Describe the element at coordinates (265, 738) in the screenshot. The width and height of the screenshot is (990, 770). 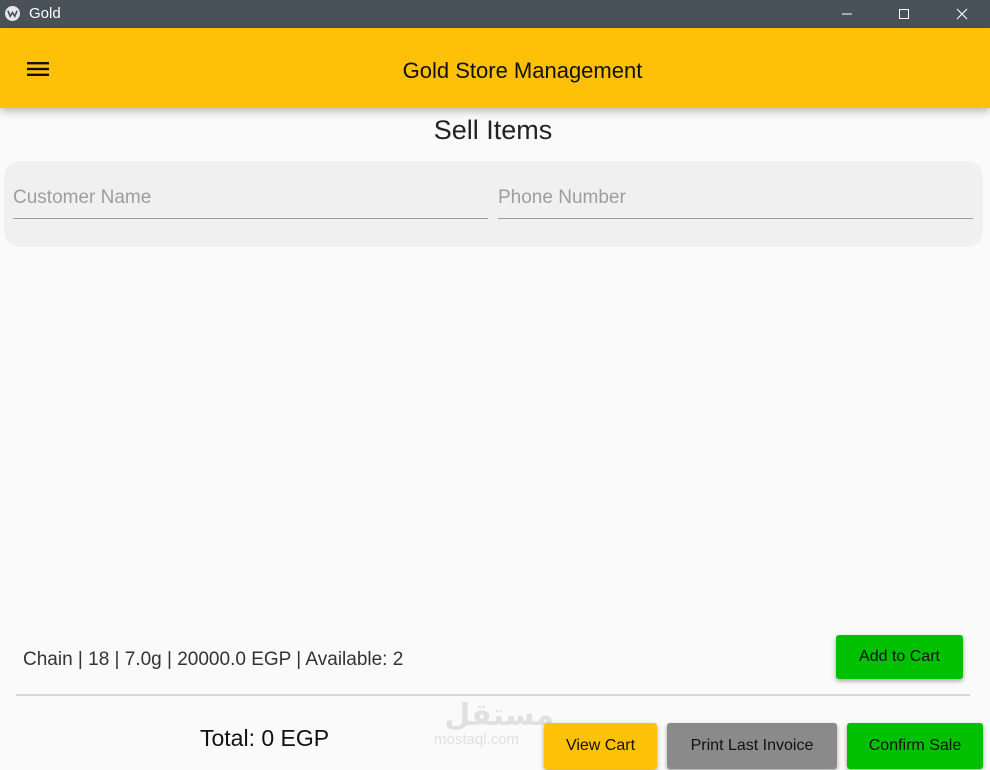
I see `cart-total: Total: 0 EGP` at that location.